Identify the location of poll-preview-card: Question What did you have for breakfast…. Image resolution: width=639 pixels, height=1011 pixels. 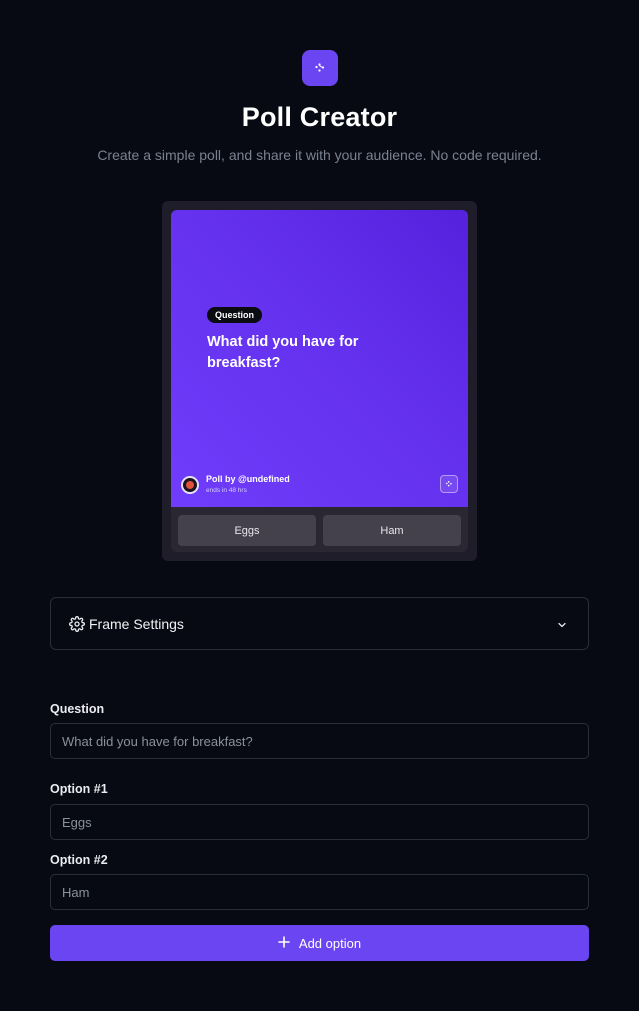
(319, 358).